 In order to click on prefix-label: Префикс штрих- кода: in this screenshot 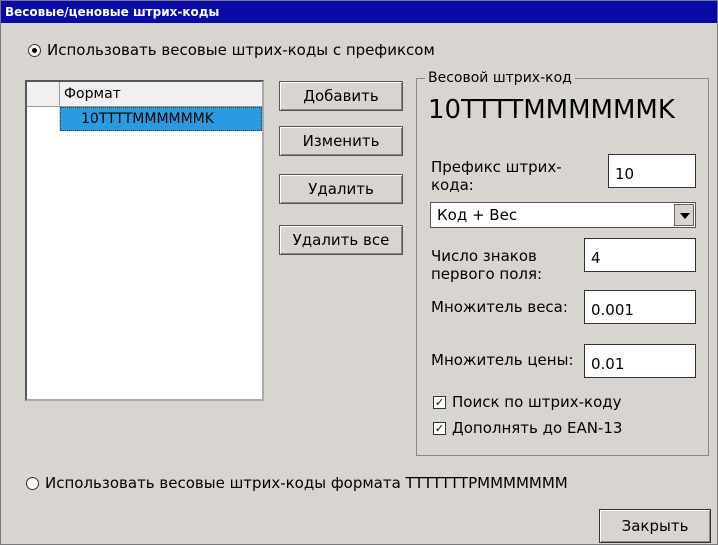, I will do `click(496, 176)`.